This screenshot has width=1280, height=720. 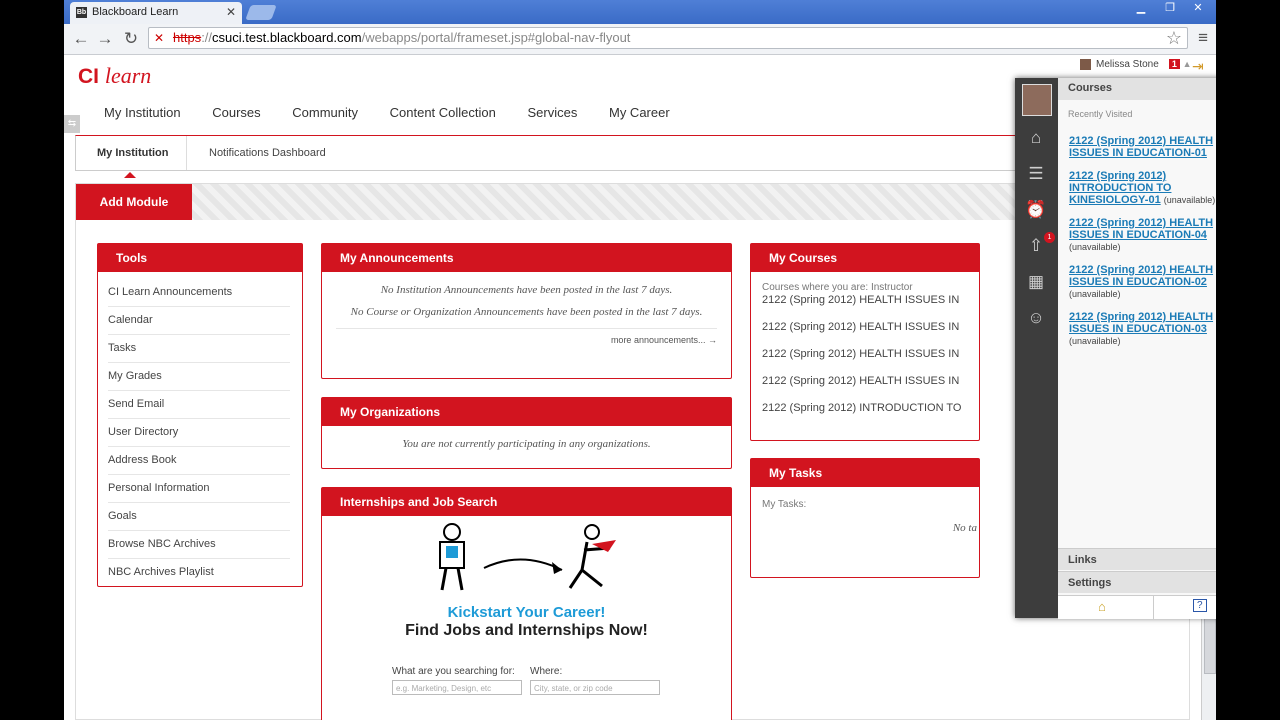 I want to click on blackboard-favicon-icon: Bb, so click(x=81, y=12).